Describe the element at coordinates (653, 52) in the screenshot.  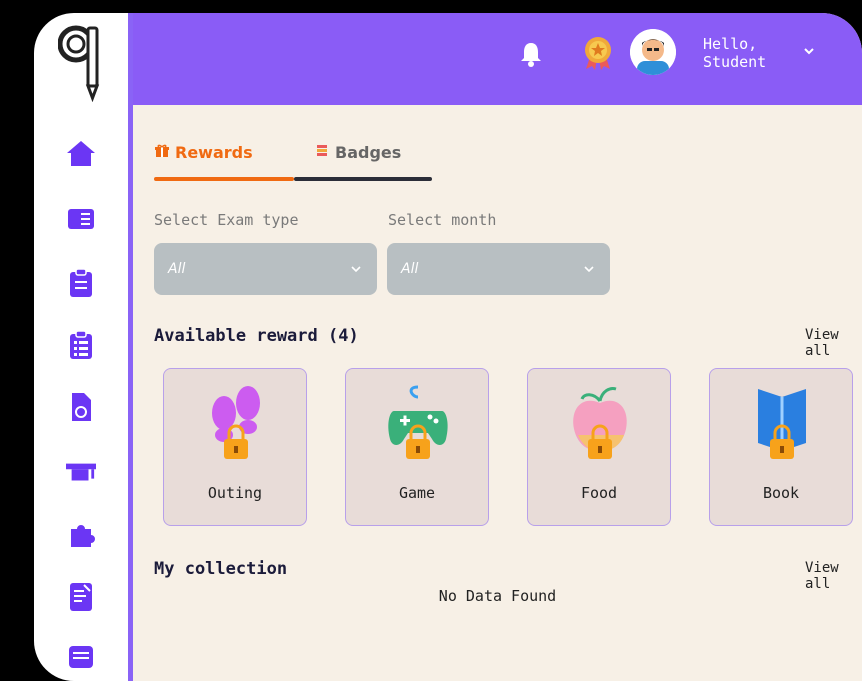
I see `avatar` at that location.